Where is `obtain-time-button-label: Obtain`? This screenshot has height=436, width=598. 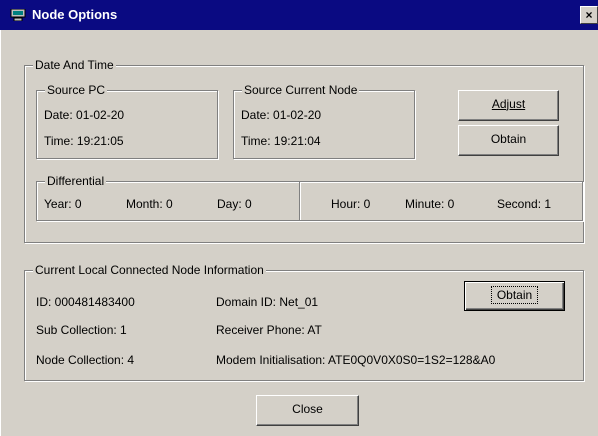
obtain-time-button-label: Obtain is located at coordinates (508, 139).